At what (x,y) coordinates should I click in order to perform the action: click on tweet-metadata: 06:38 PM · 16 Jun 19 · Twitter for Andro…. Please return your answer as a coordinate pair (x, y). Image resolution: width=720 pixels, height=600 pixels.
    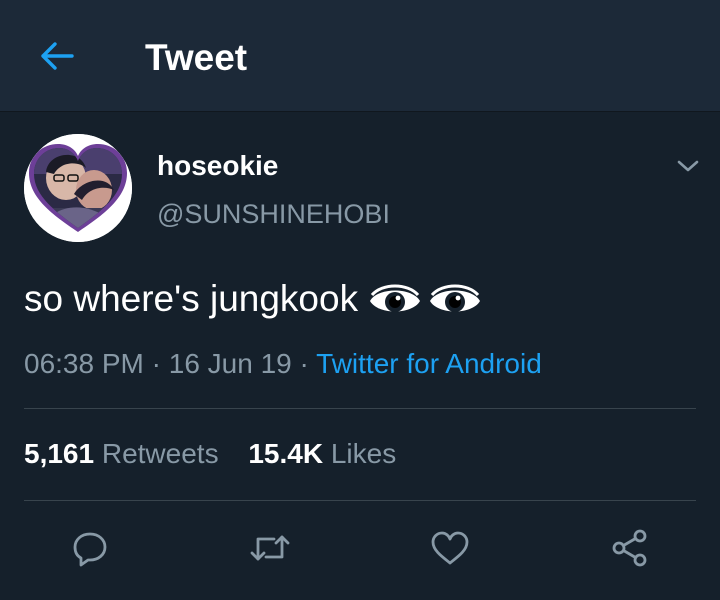
    Looking at the image, I should click on (283, 364).